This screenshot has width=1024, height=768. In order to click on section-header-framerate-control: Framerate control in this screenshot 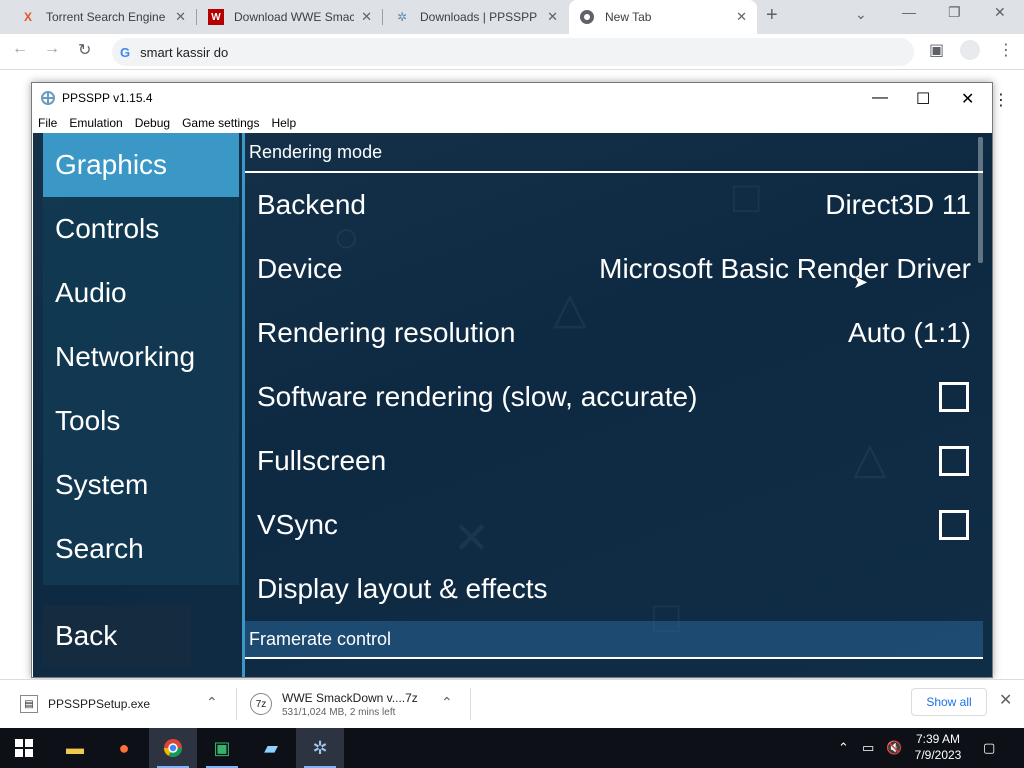, I will do `click(614, 640)`.